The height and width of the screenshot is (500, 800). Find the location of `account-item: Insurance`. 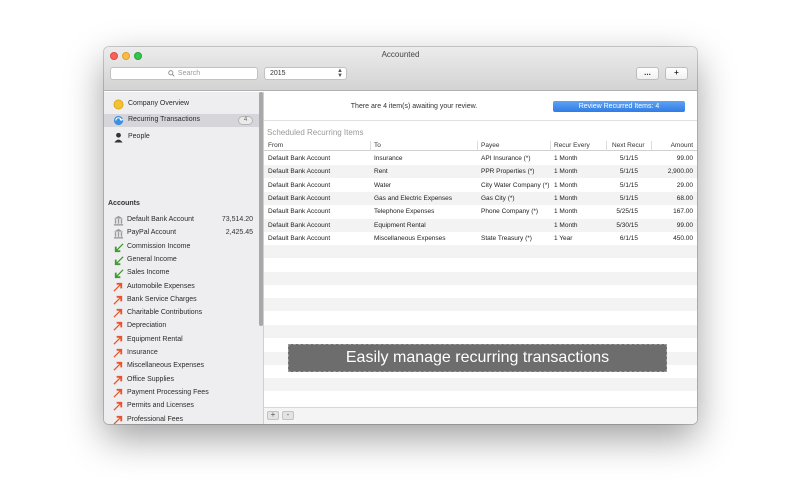

account-item: Insurance is located at coordinates (181, 353).